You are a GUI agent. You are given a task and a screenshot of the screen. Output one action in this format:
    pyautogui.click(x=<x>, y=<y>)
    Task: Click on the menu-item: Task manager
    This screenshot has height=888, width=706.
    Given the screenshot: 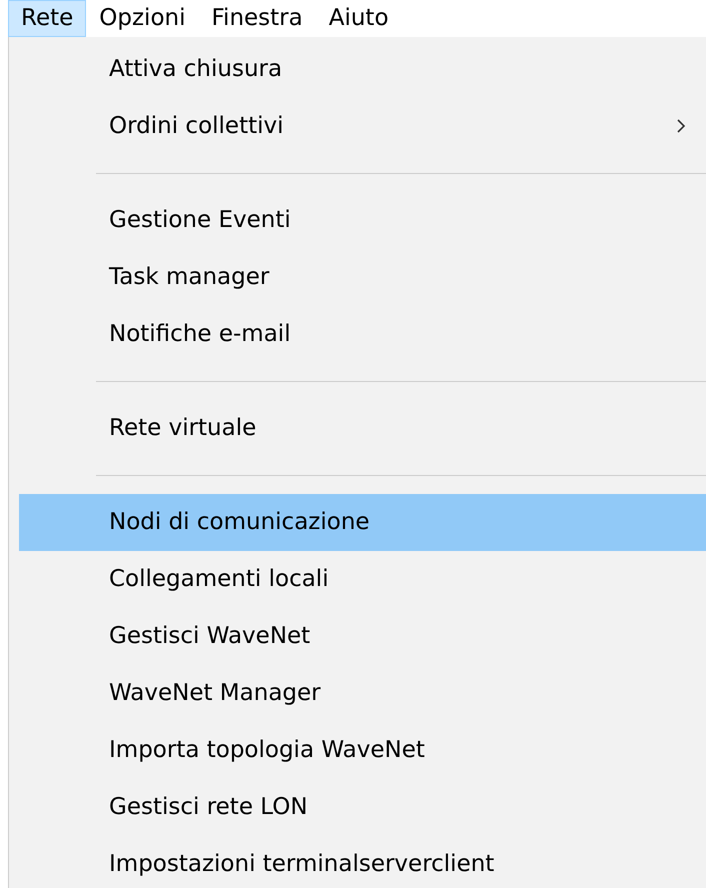 What is the action you would take?
    pyautogui.click(x=362, y=277)
    